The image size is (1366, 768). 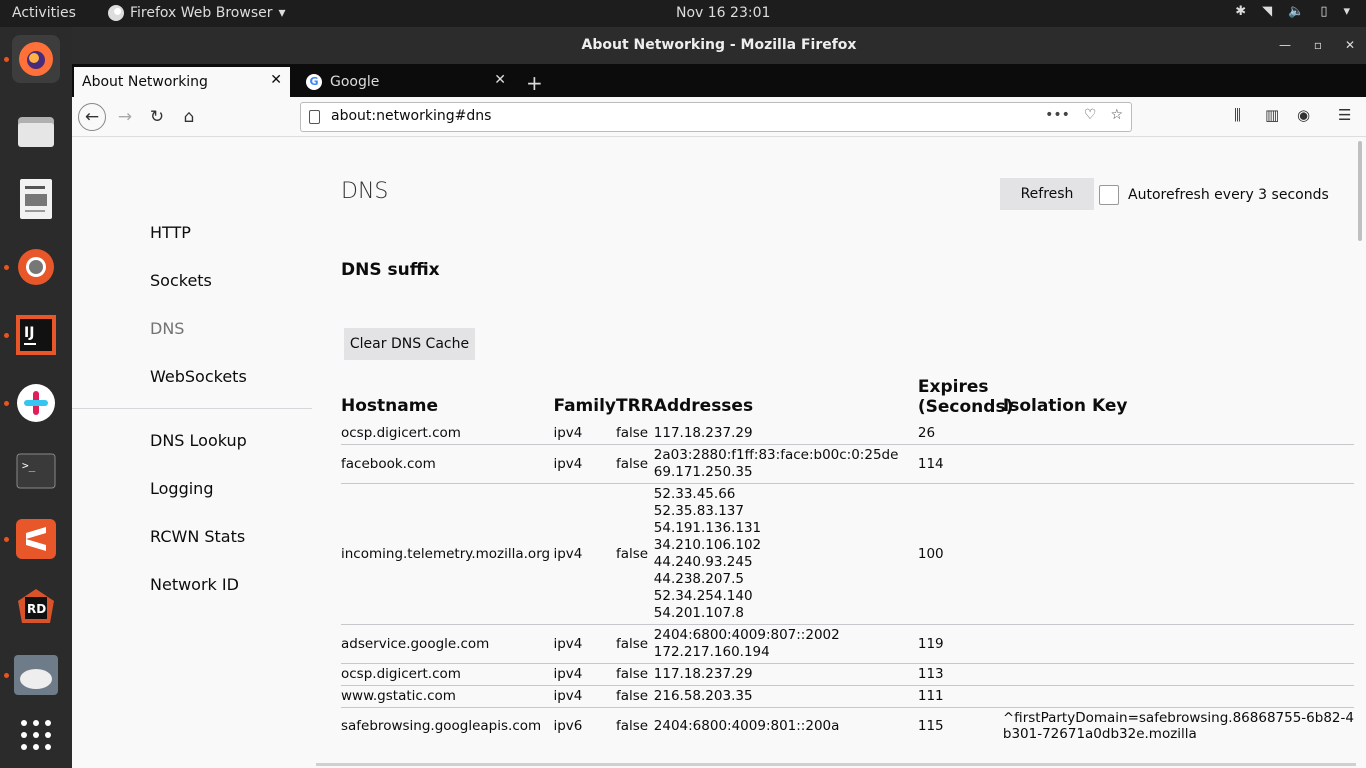 I want to click on app-menu: Firefox Web Browser ▾, so click(x=197, y=13).